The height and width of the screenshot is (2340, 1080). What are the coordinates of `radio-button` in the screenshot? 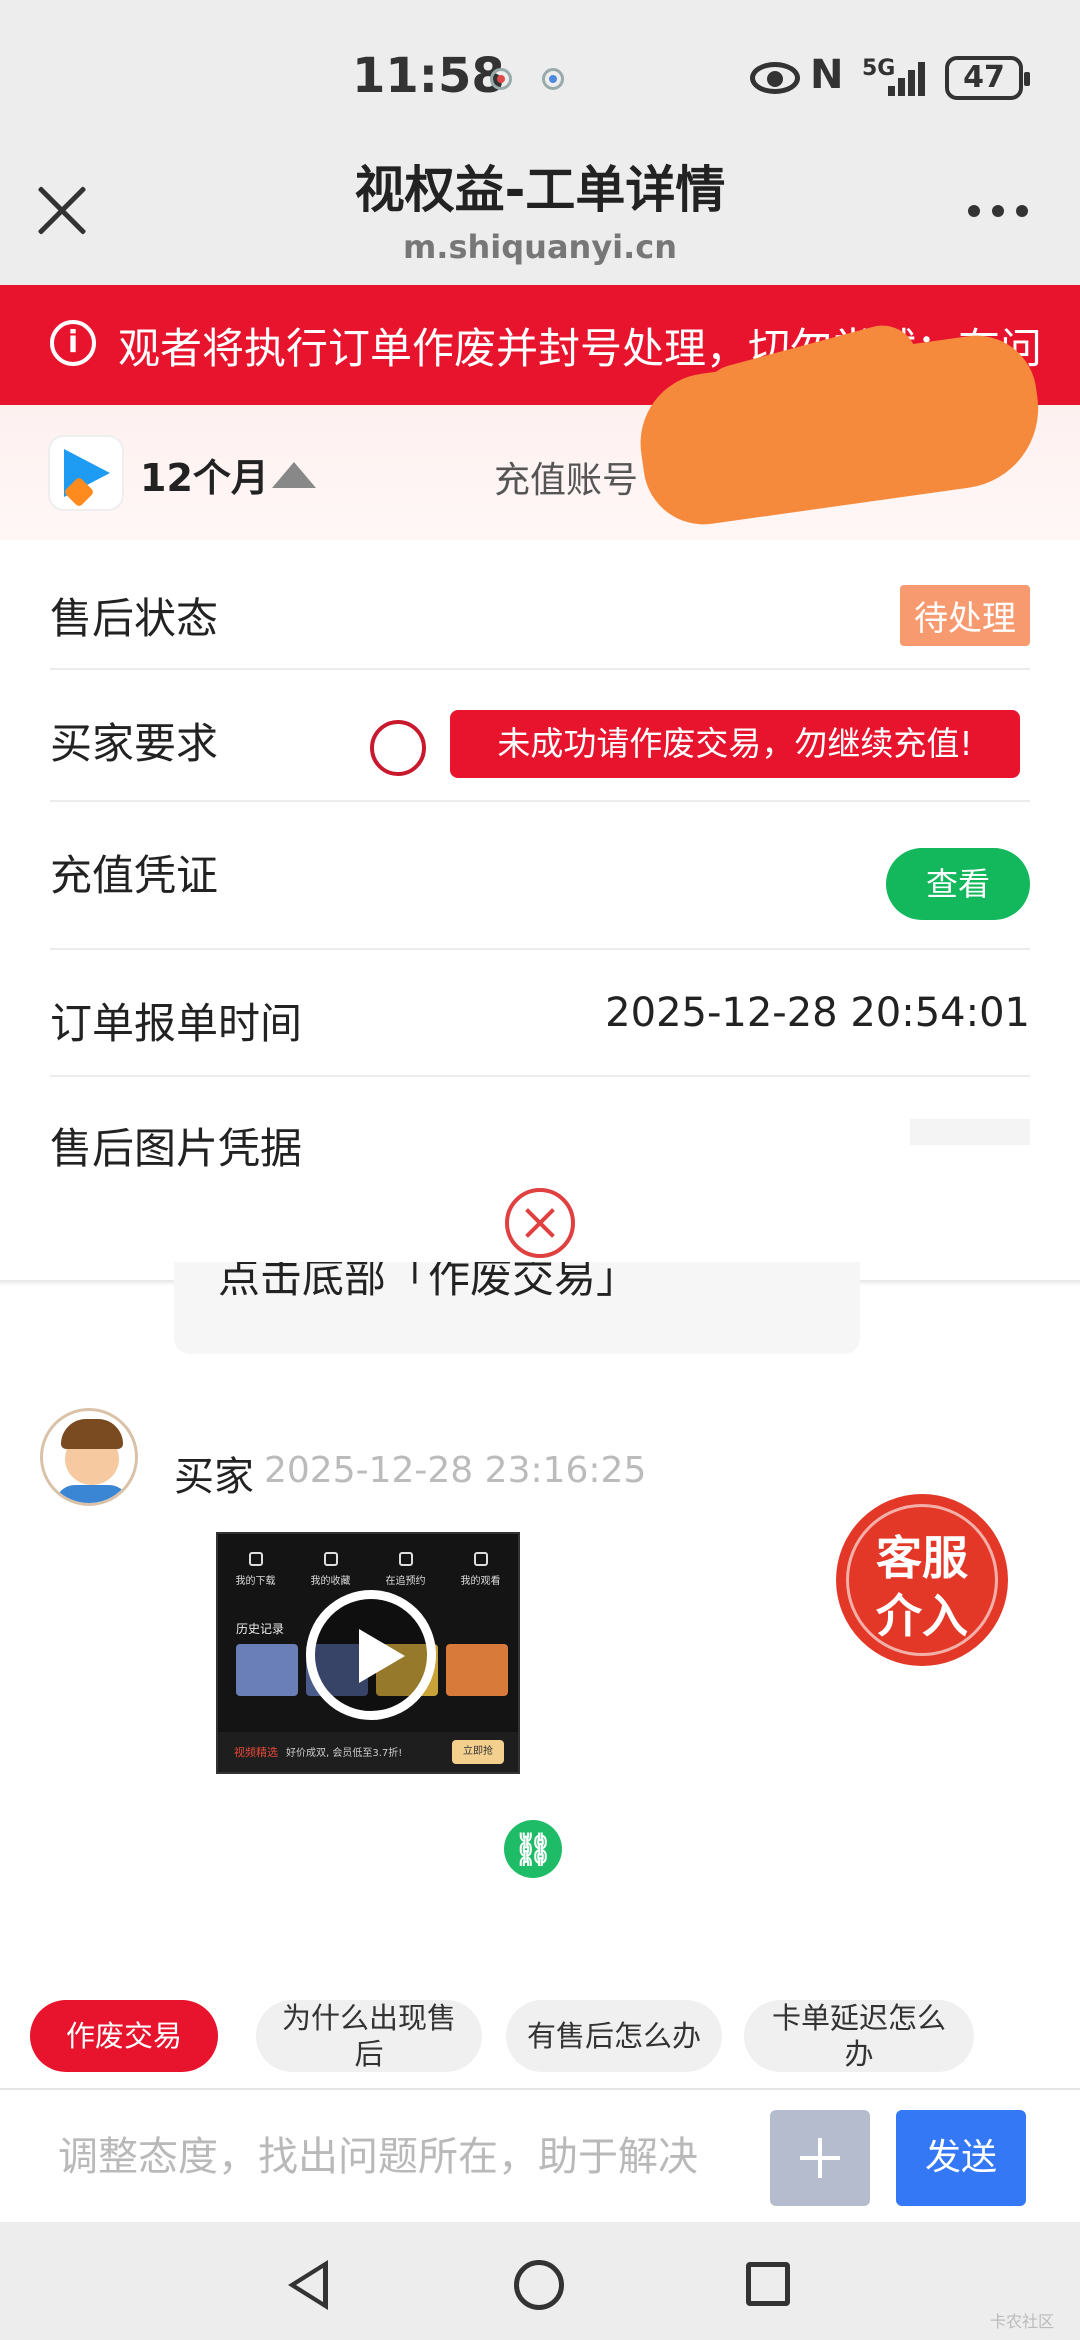 It's located at (398, 748).